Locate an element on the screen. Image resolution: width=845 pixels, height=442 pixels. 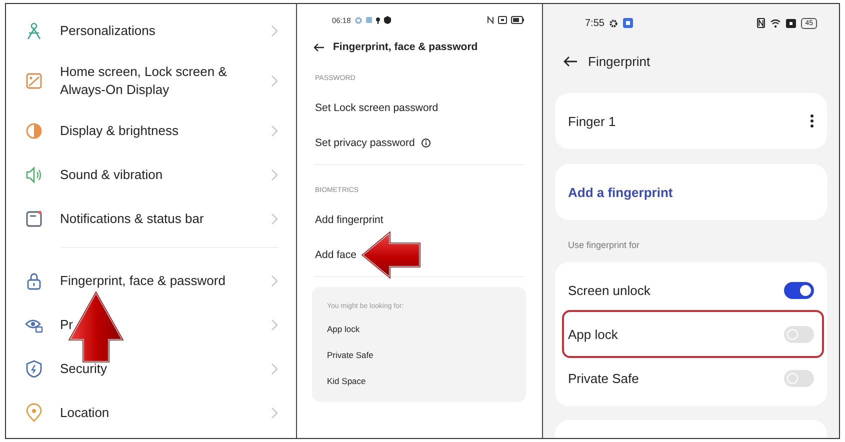
speaker-icon is located at coordinates (34, 175).